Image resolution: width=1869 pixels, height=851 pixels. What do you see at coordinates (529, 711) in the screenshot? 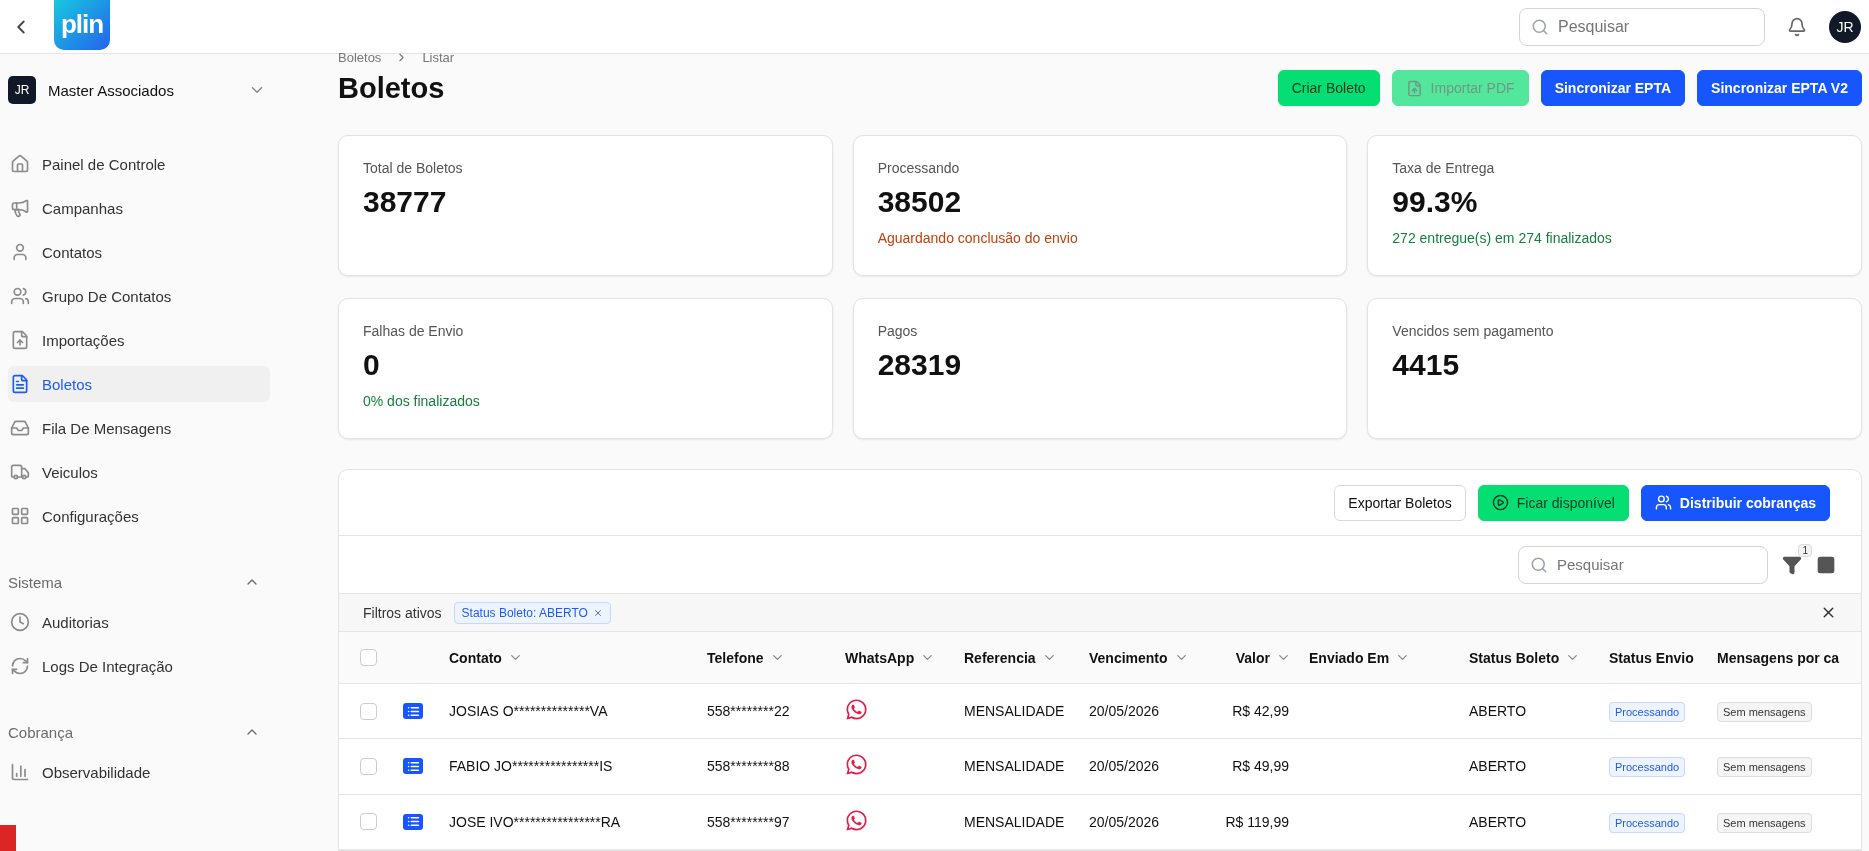
I see `table-cell-text: JOSIAS O**************VA` at bounding box center [529, 711].